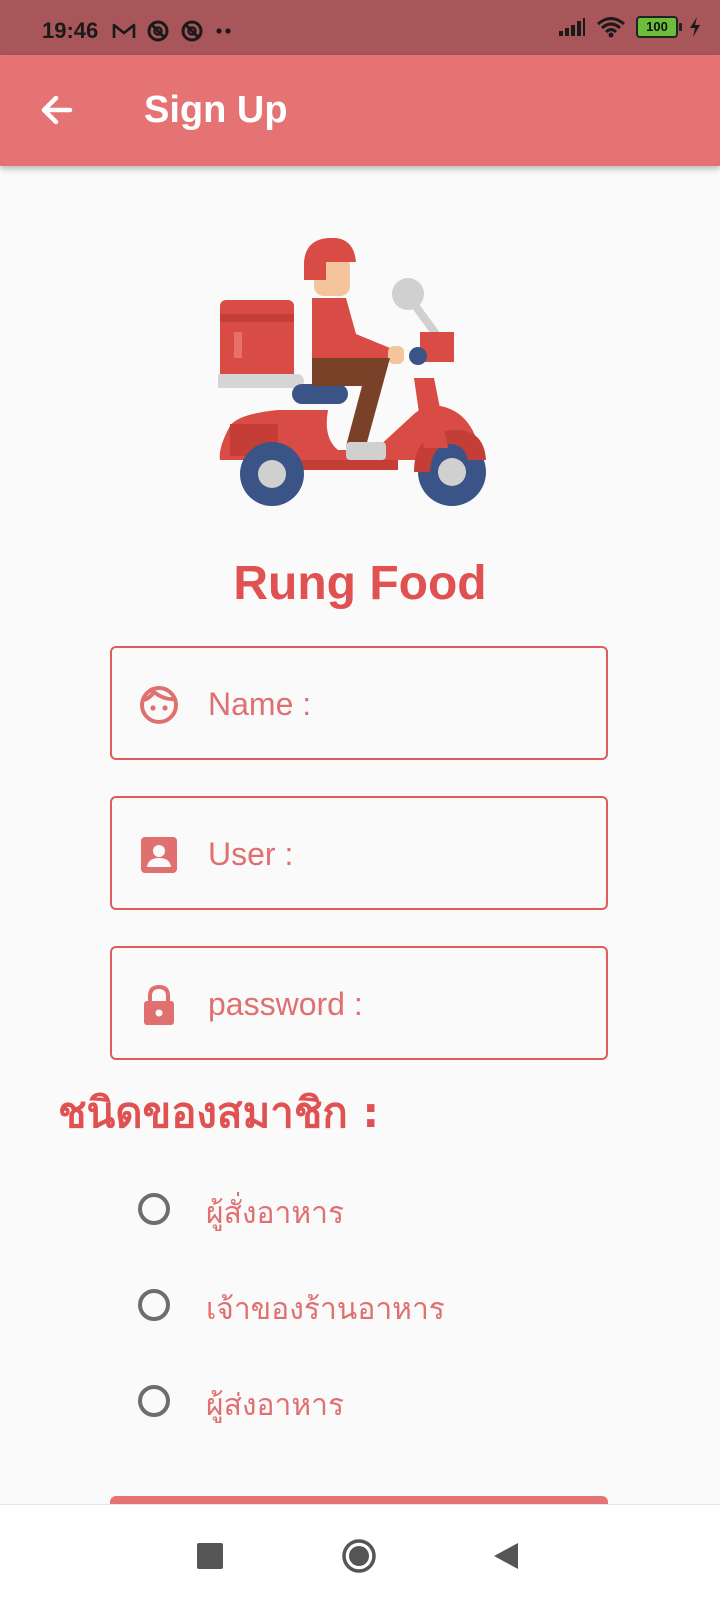 This screenshot has width=720, height=1601. Describe the element at coordinates (359, 703) in the screenshot. I see `name-field: Name :` at that location.